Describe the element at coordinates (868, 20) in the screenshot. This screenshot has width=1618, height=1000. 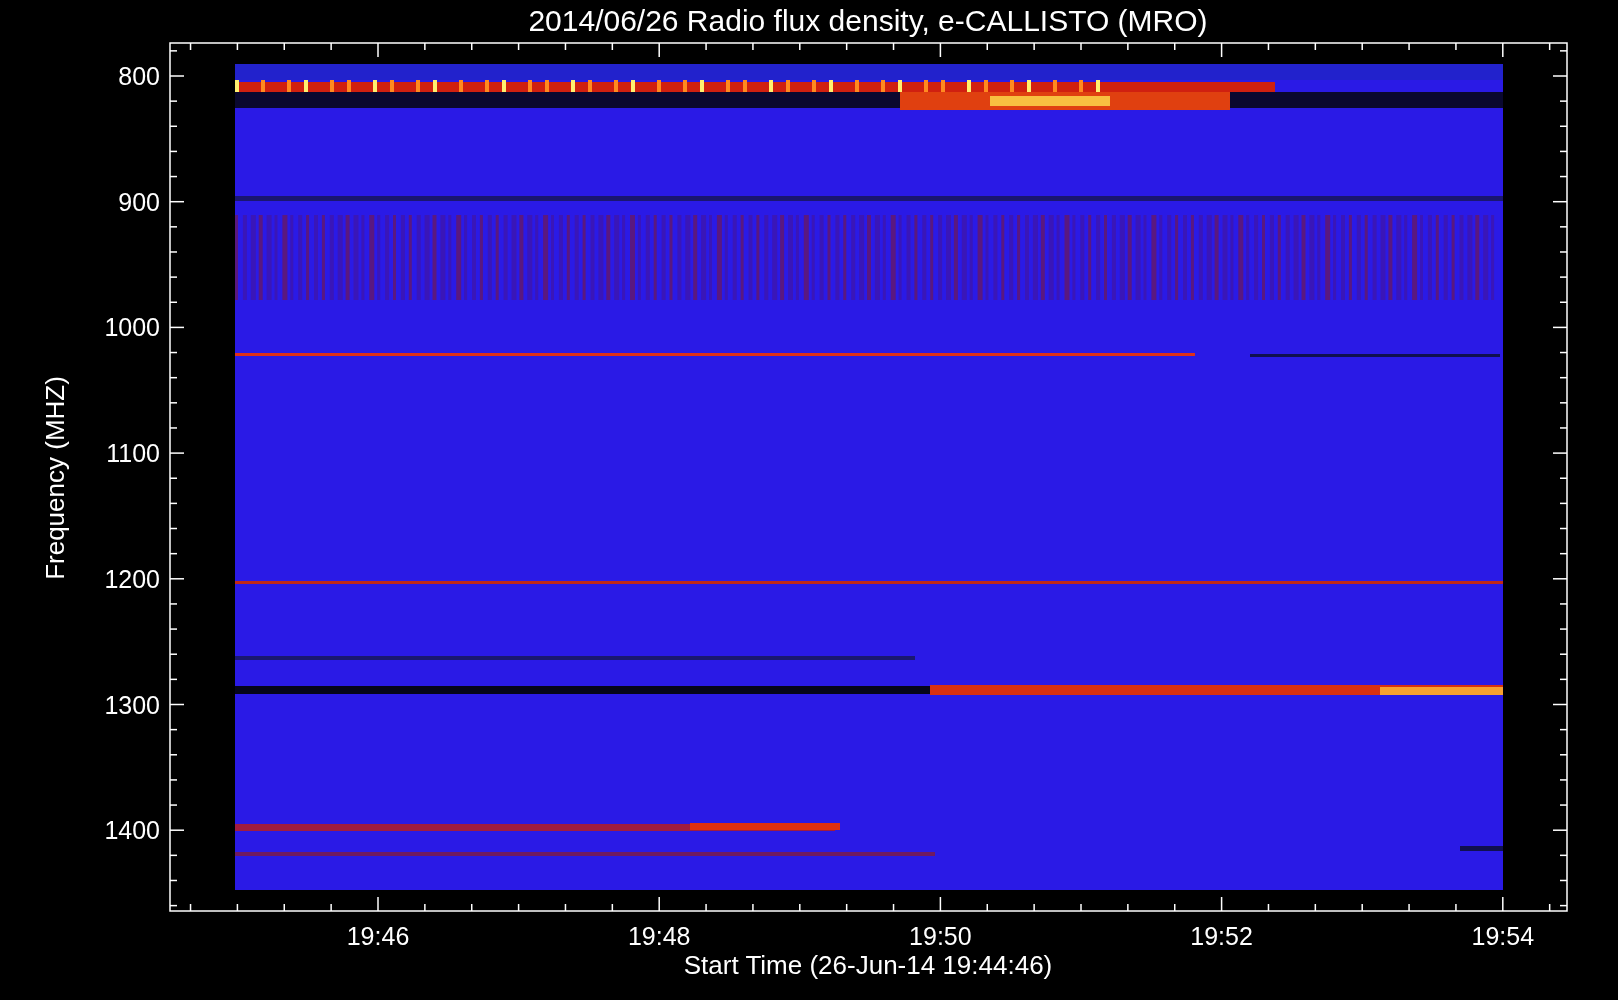
I see `chart-title: 2014/06/26 Radio flux density, e-CALLISTO (MRO)` at that location.